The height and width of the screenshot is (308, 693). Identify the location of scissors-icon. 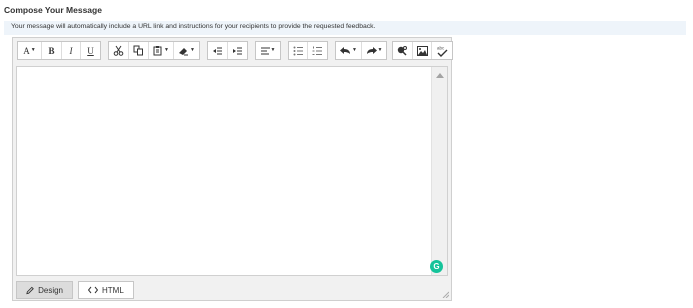
(118, 50).